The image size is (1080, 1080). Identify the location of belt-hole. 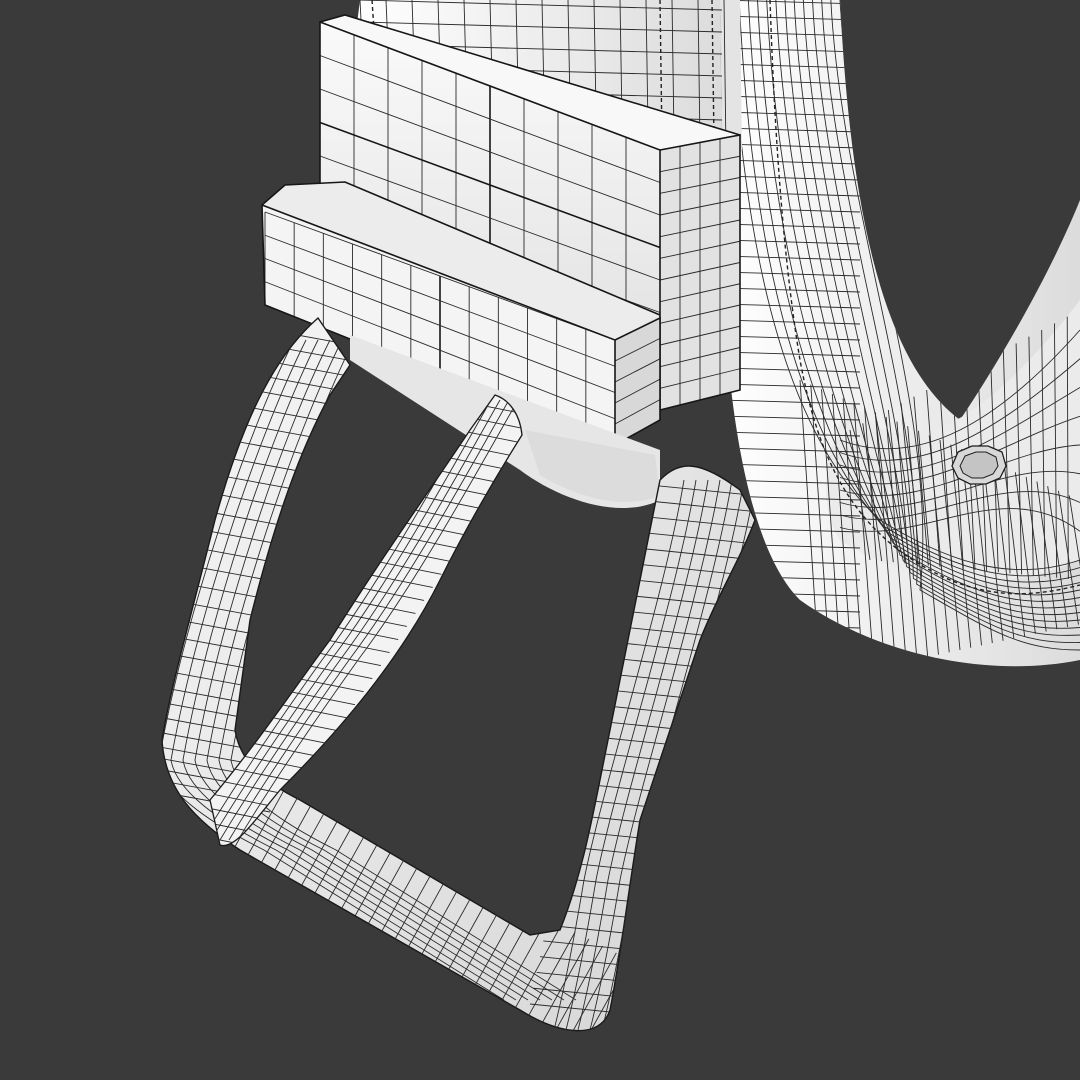
(979, 465).